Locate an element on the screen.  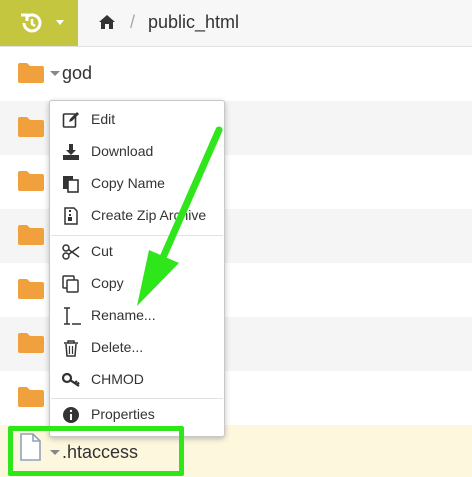
menu-item-edit: Edit is located at coordinates (137, 120).